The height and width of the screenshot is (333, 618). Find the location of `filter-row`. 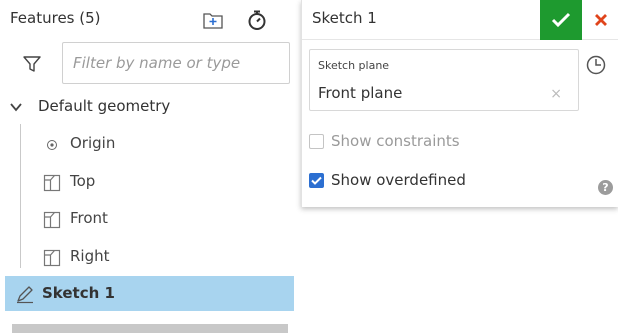

filter-row is located at coordinates (150, 65).